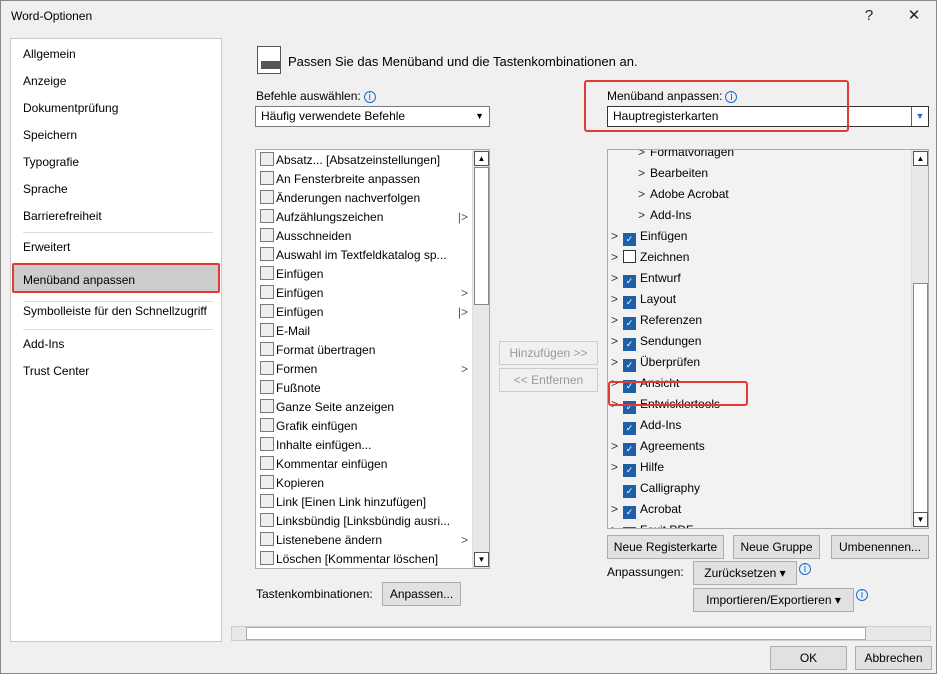  I want to click on command-item: Grafik einfügen, so click(366, 426).